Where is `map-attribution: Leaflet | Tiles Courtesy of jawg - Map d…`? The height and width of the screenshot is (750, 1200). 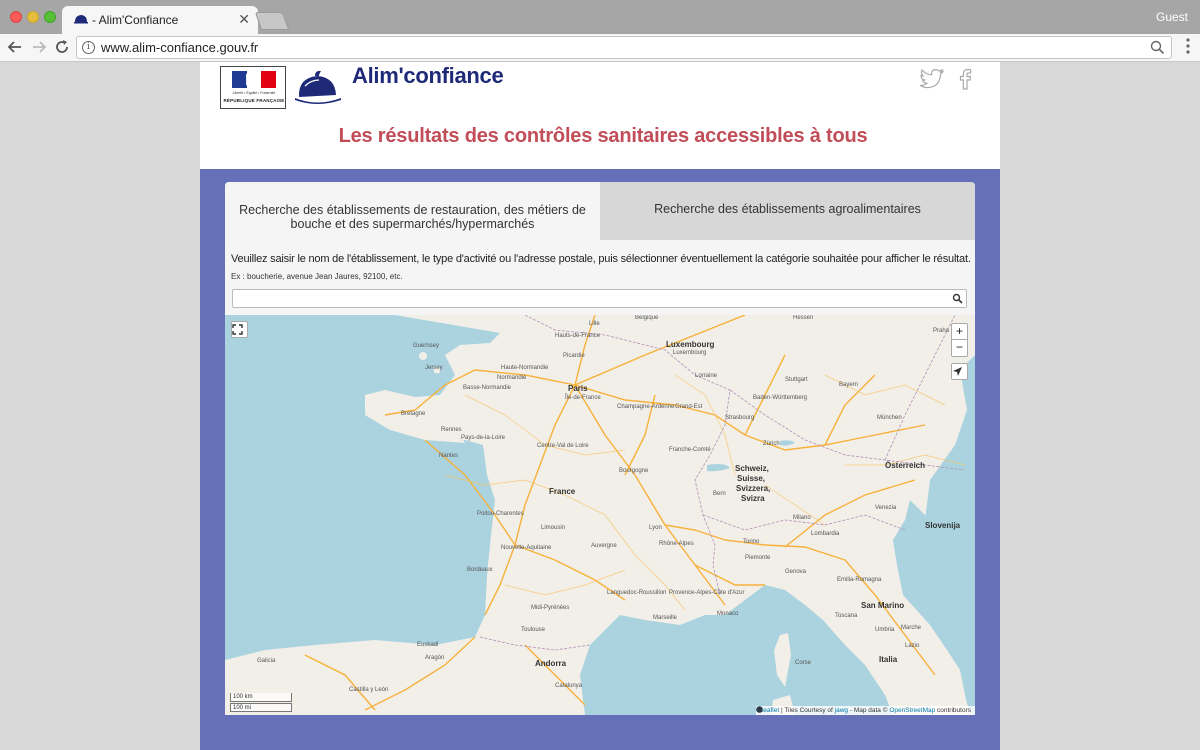 map-attribution: Leaflet | Tiles Courtesy of jawg - Map d… is located at coordinates (865, 710).